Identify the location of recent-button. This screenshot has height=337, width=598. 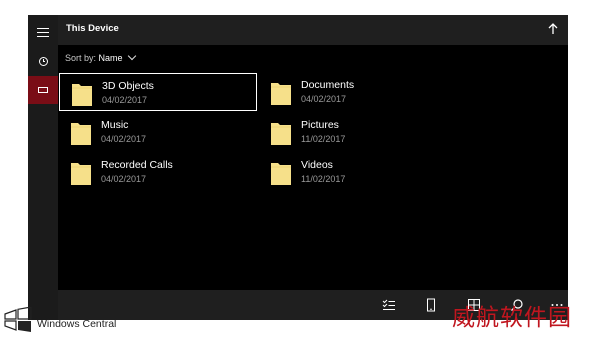
(43, 61).